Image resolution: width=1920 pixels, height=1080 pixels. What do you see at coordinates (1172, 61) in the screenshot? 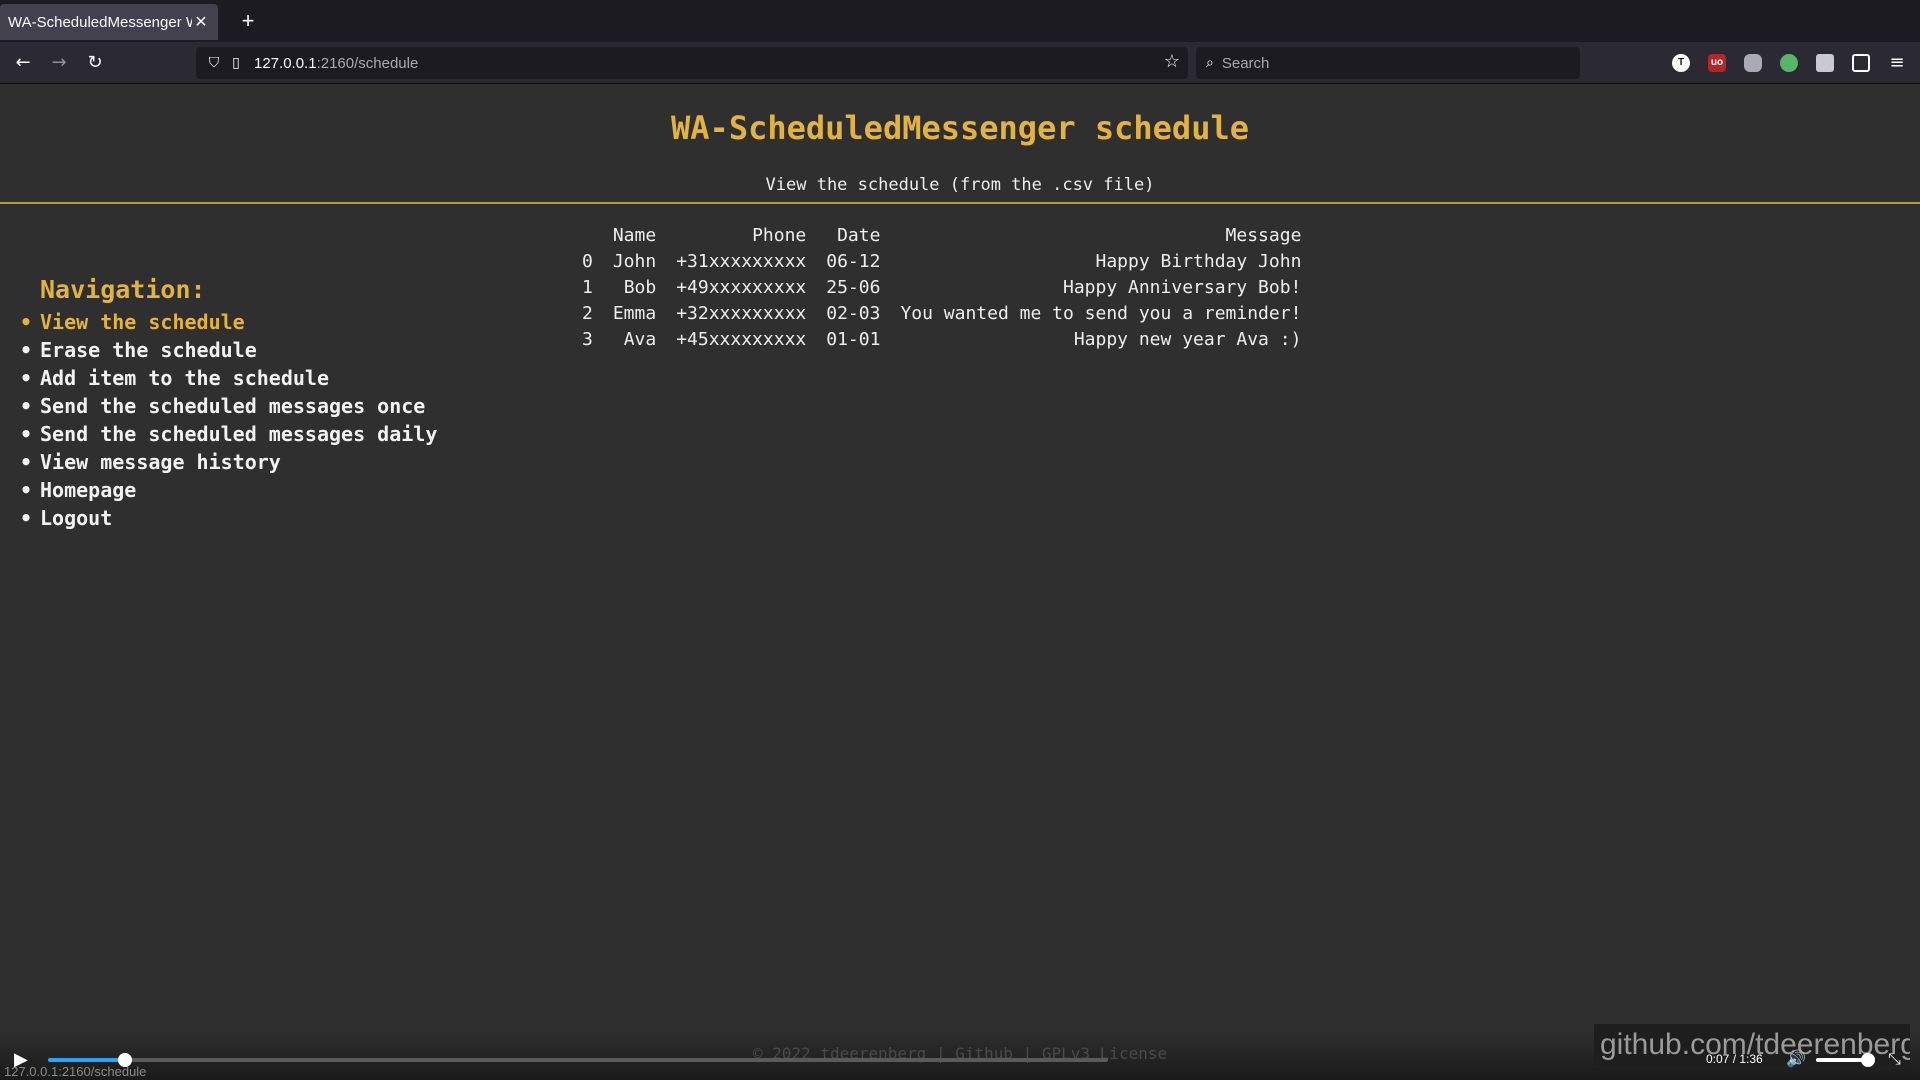
I see `bookmark-star-icon: ☆` at bounding box center [1172, 61].